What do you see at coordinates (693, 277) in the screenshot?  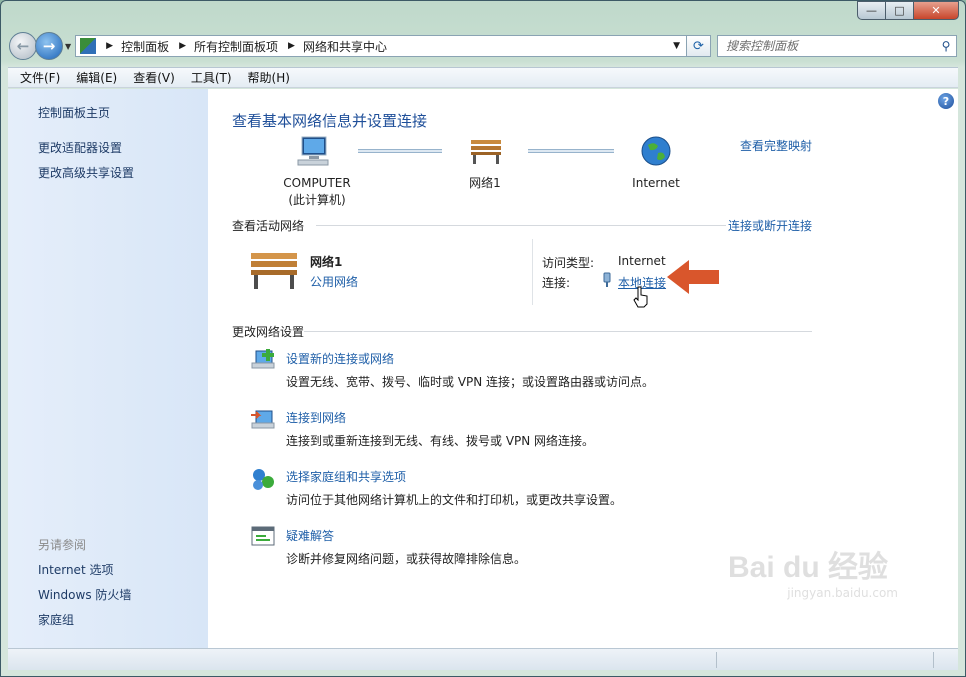 I see `red-arrow-icon` at bounding box center [693, 277].